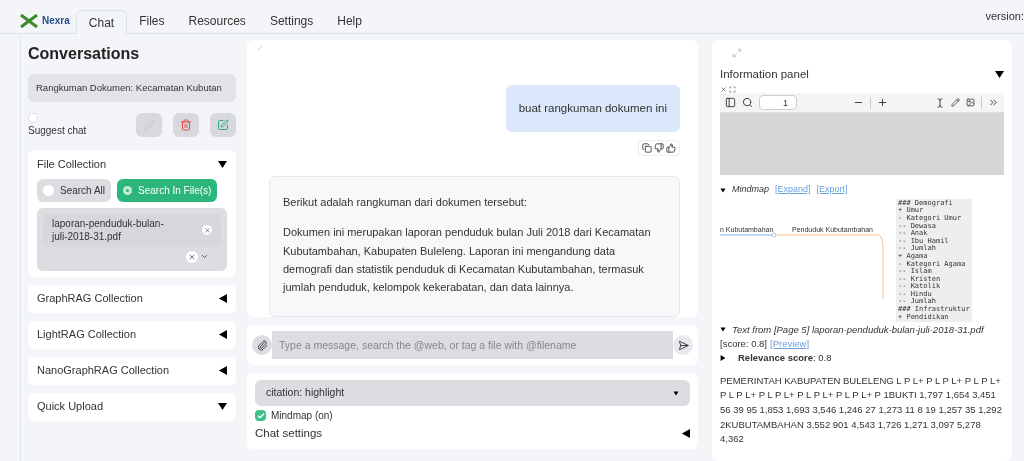  I want to click on caret-icon, so click(204, 256).